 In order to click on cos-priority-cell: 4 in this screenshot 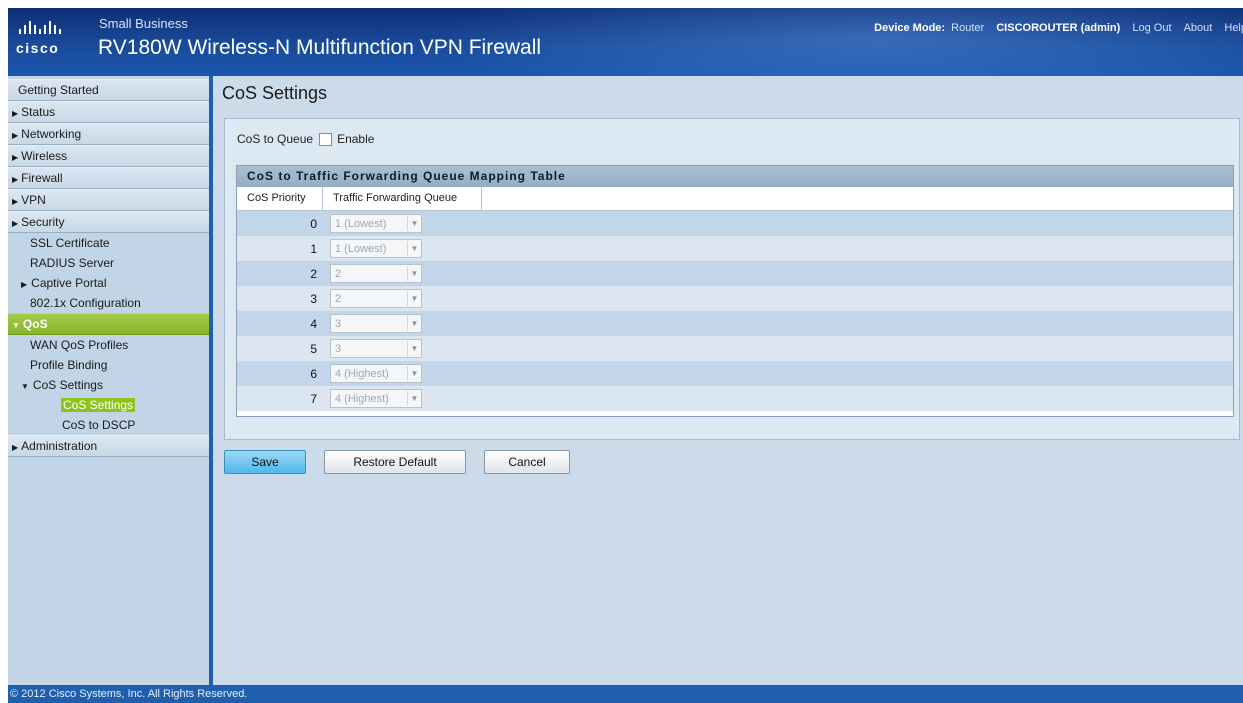, I will do `click(313, 323)`.